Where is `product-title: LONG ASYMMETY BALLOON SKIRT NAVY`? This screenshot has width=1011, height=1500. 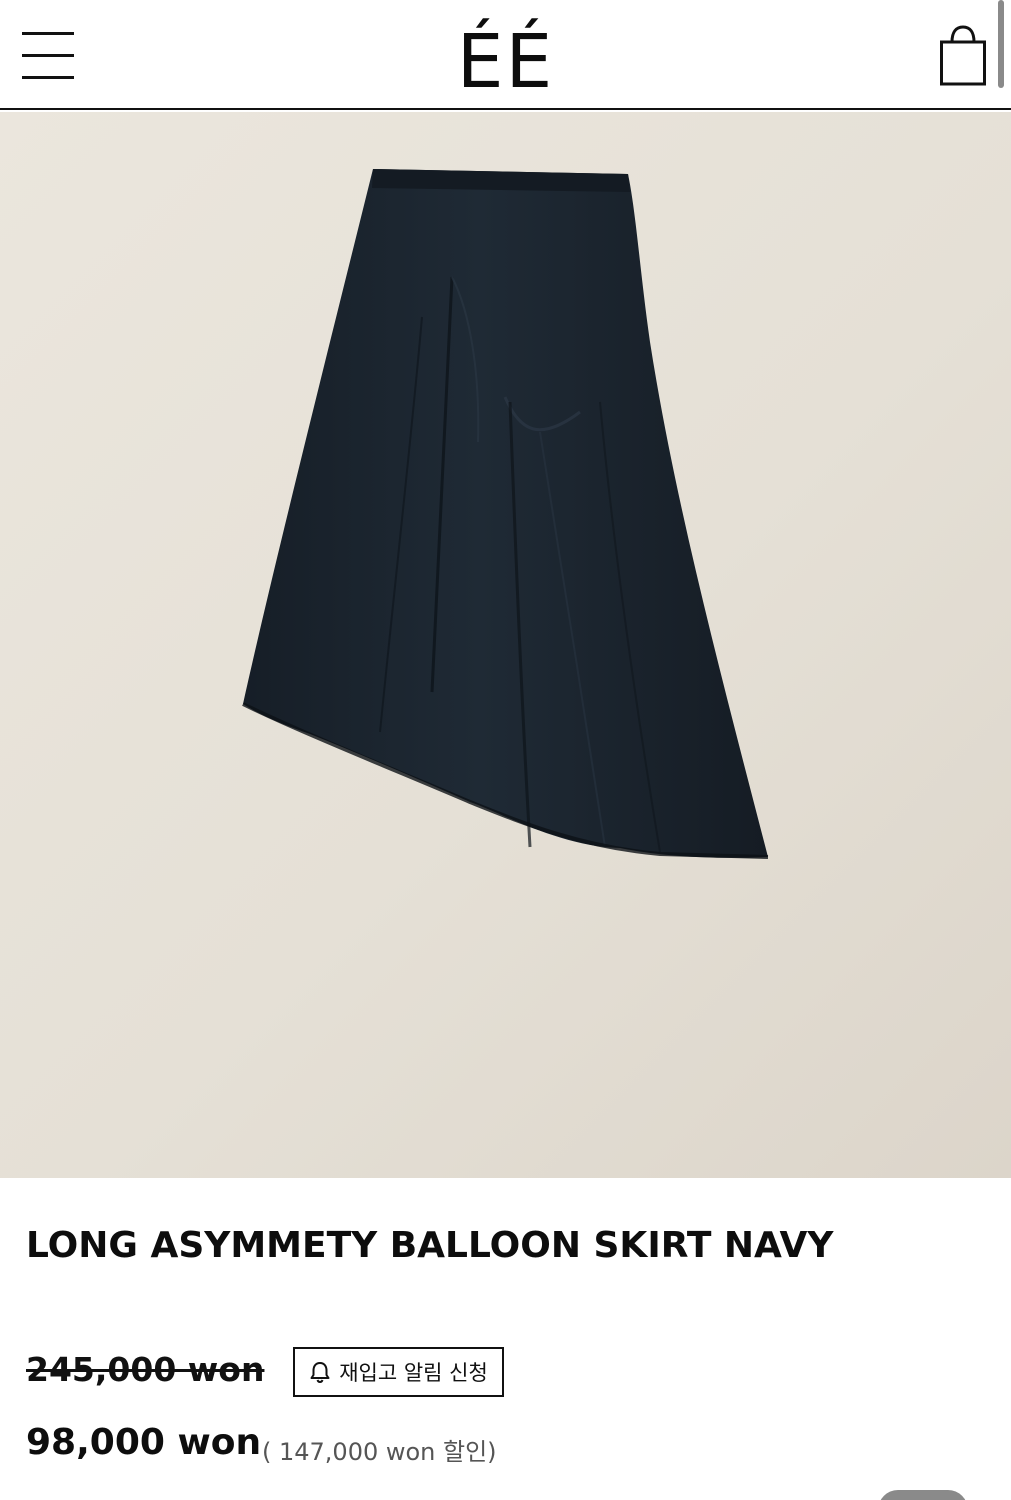
product-title: LONG ASYMMETY BALLOON SKIRT NAVY is located at coordinates (430, 1245).